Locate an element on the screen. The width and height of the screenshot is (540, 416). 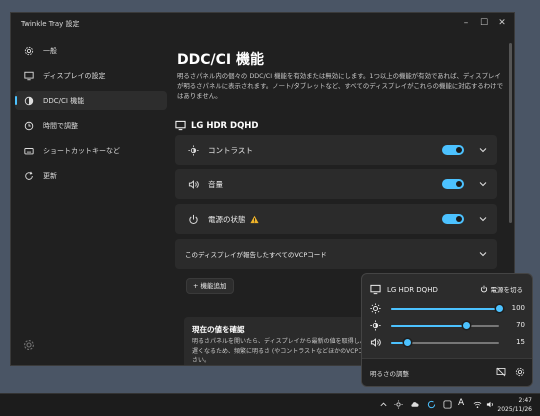
warning-icon is located at coordinates (254, 219).